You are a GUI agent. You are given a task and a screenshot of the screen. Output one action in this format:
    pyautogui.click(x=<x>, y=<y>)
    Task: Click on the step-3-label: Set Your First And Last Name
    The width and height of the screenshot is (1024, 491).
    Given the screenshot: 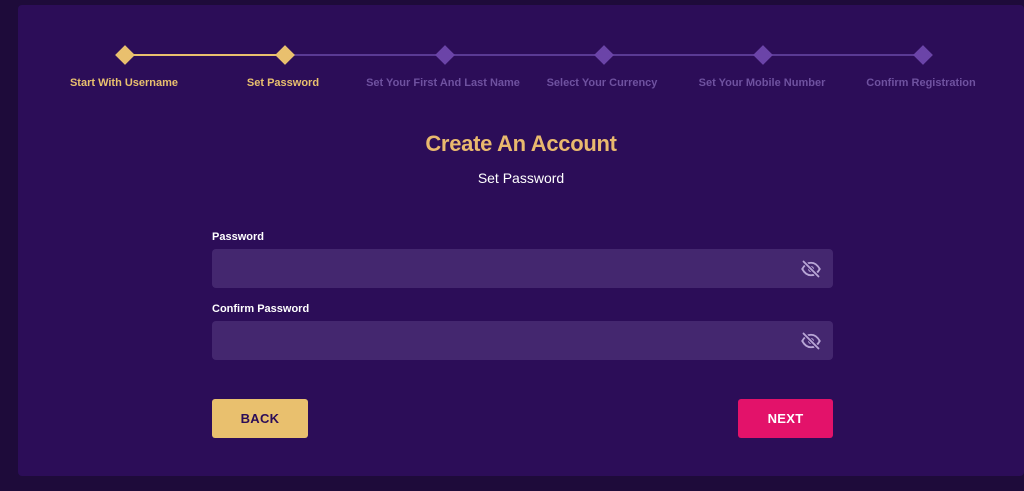 What is the action you would take?
    pyautogui.click(x=443, y=83)
    